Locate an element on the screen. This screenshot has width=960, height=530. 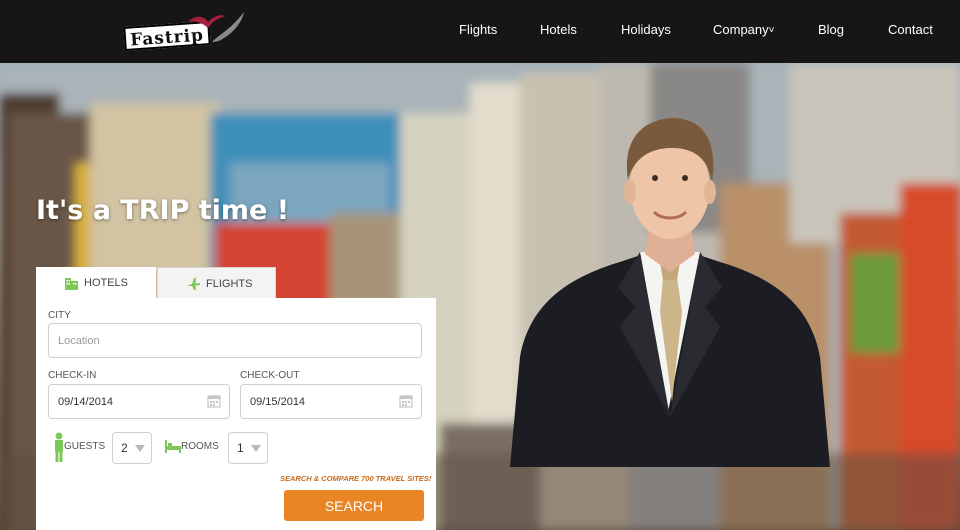
promo-text: SEARCH & COMPARE 700 TRAVEL SITES! is located at coordinates (356, 478).